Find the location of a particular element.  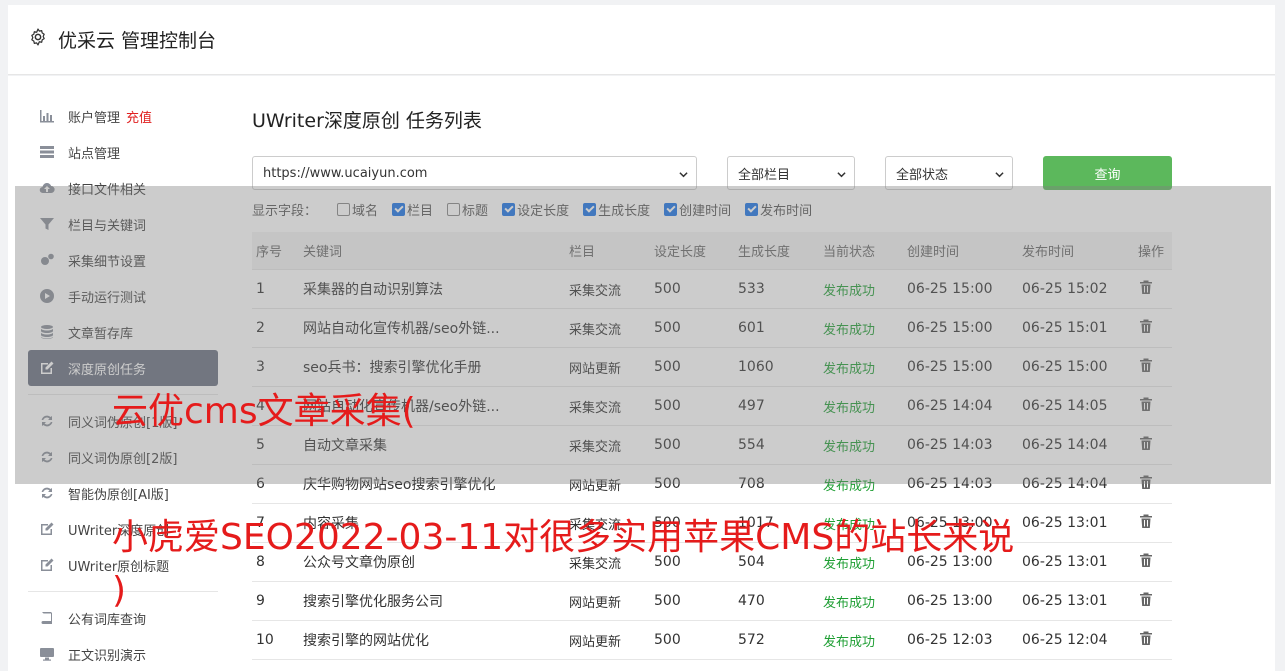

bar-chart-icon is located at coordinates (47, 116).